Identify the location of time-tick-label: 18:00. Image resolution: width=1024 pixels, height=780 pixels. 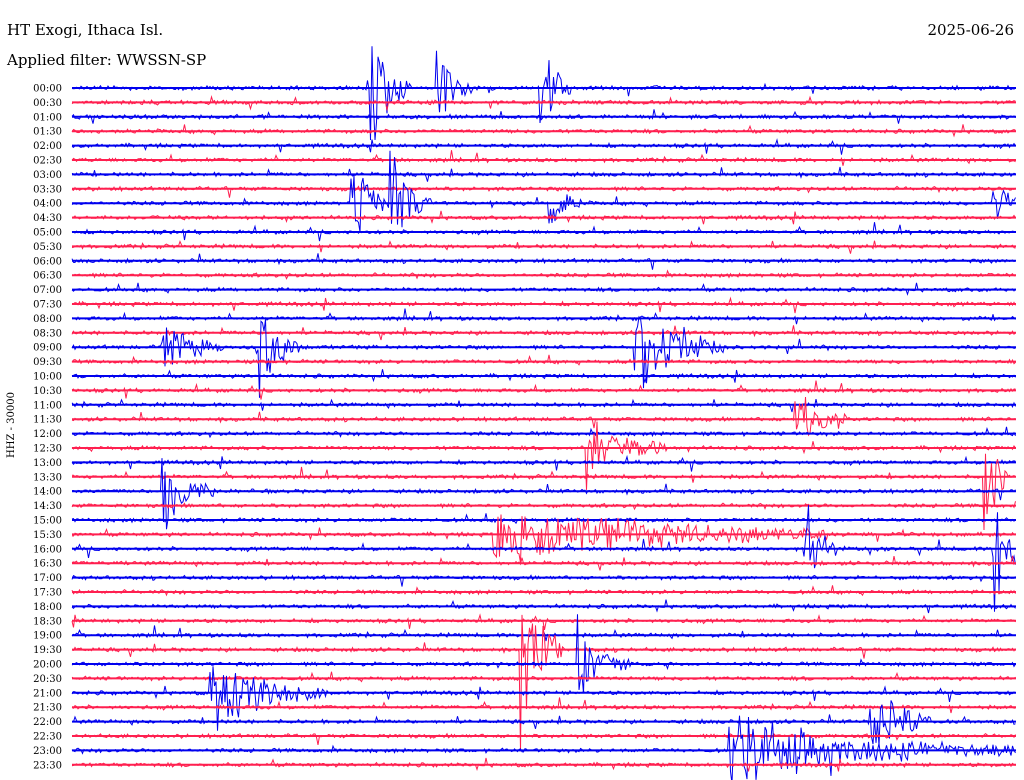
(47, 607).